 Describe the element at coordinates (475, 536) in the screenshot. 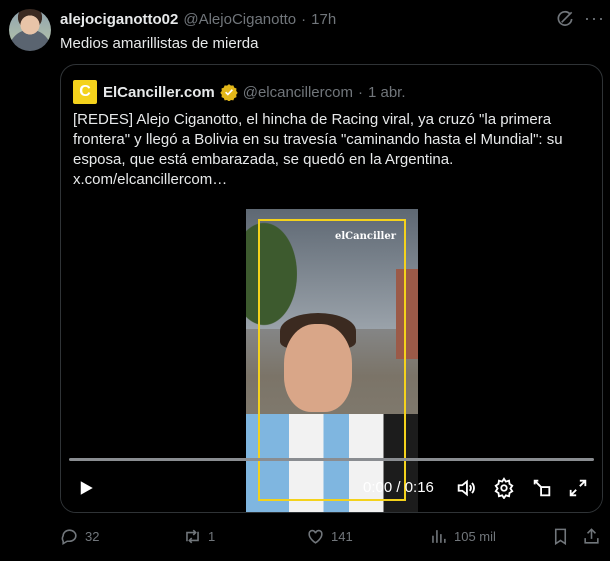

I see `view-count: 105 mil` at that location.